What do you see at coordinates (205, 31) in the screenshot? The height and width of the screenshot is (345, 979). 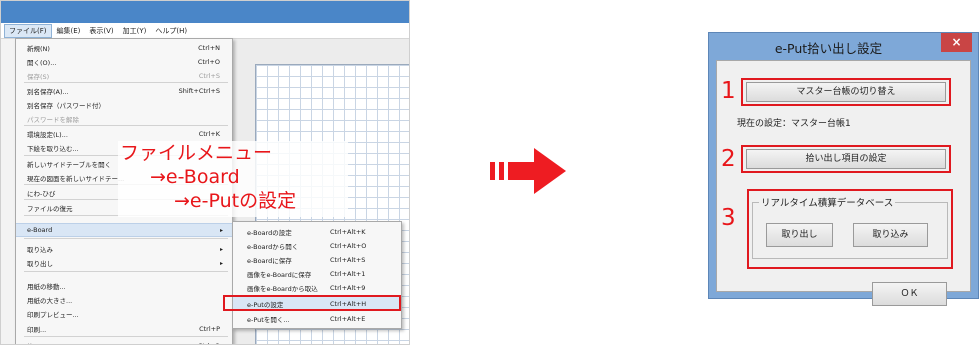 I see `menubar: ファイル(F) 編集(E) 表示(V) 加工(Y) ヘルプ(H)` at bounding box center [205, 31].